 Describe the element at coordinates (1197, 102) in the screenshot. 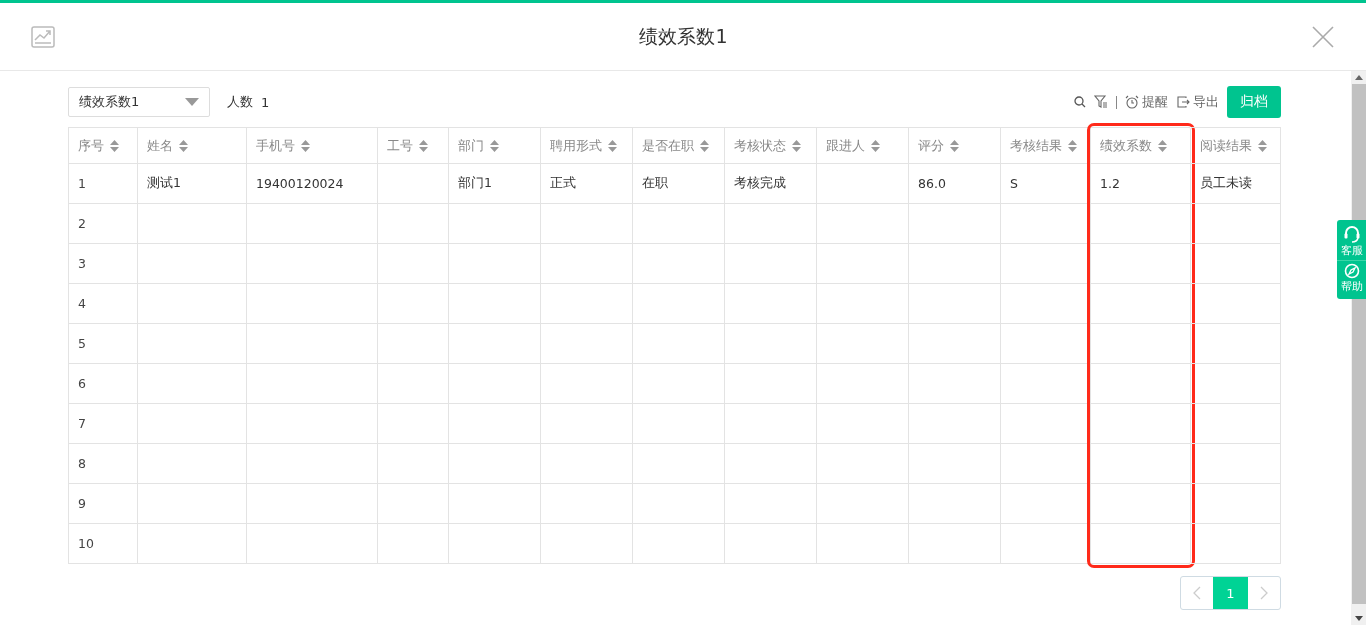

I see `export-button: 导出` at that location.